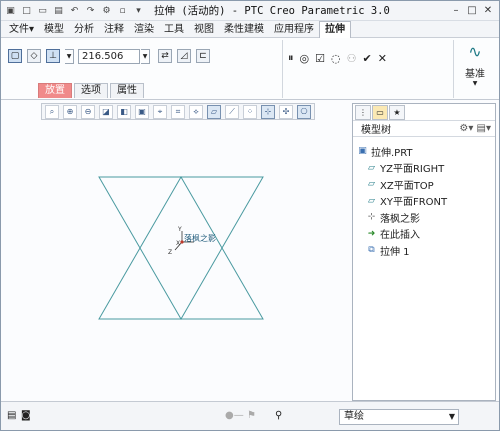  I want to click on menu-applications: 应用程序, so click(294, 29).